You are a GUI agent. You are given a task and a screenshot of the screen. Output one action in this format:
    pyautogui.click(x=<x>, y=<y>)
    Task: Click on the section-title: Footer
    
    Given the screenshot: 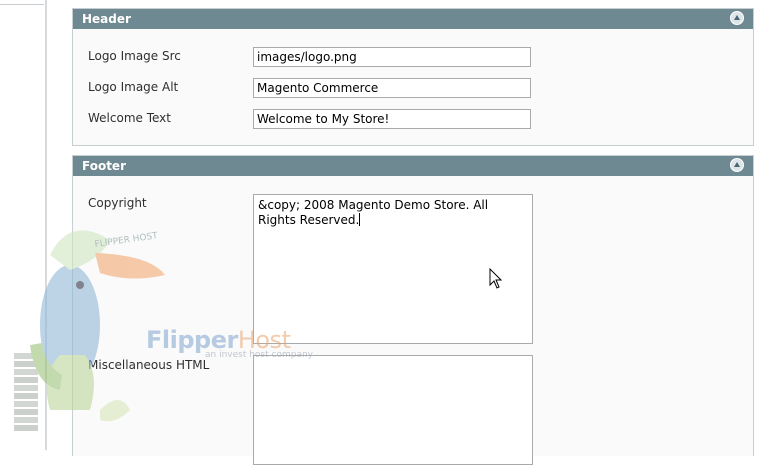 What is the action you would take?
    pyautogui.click(x=104, y=166)
    